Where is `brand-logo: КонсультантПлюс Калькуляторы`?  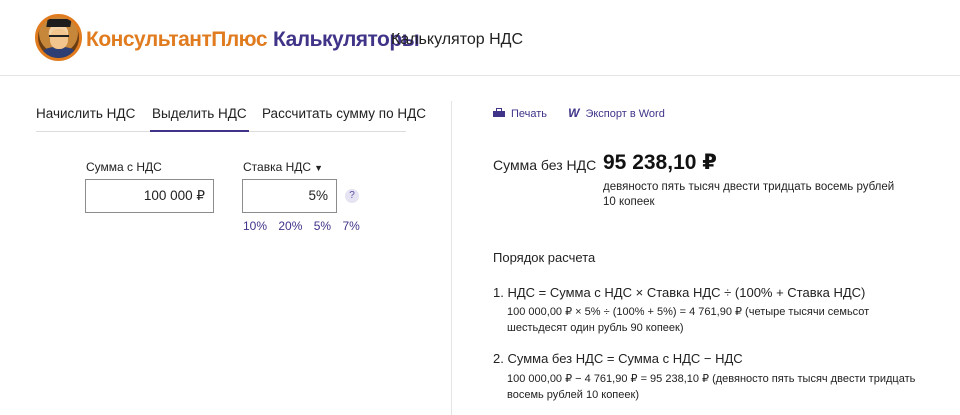
brand-logo: КонсультантПлюс Калькуляторы is located at coordinates (253, 40).